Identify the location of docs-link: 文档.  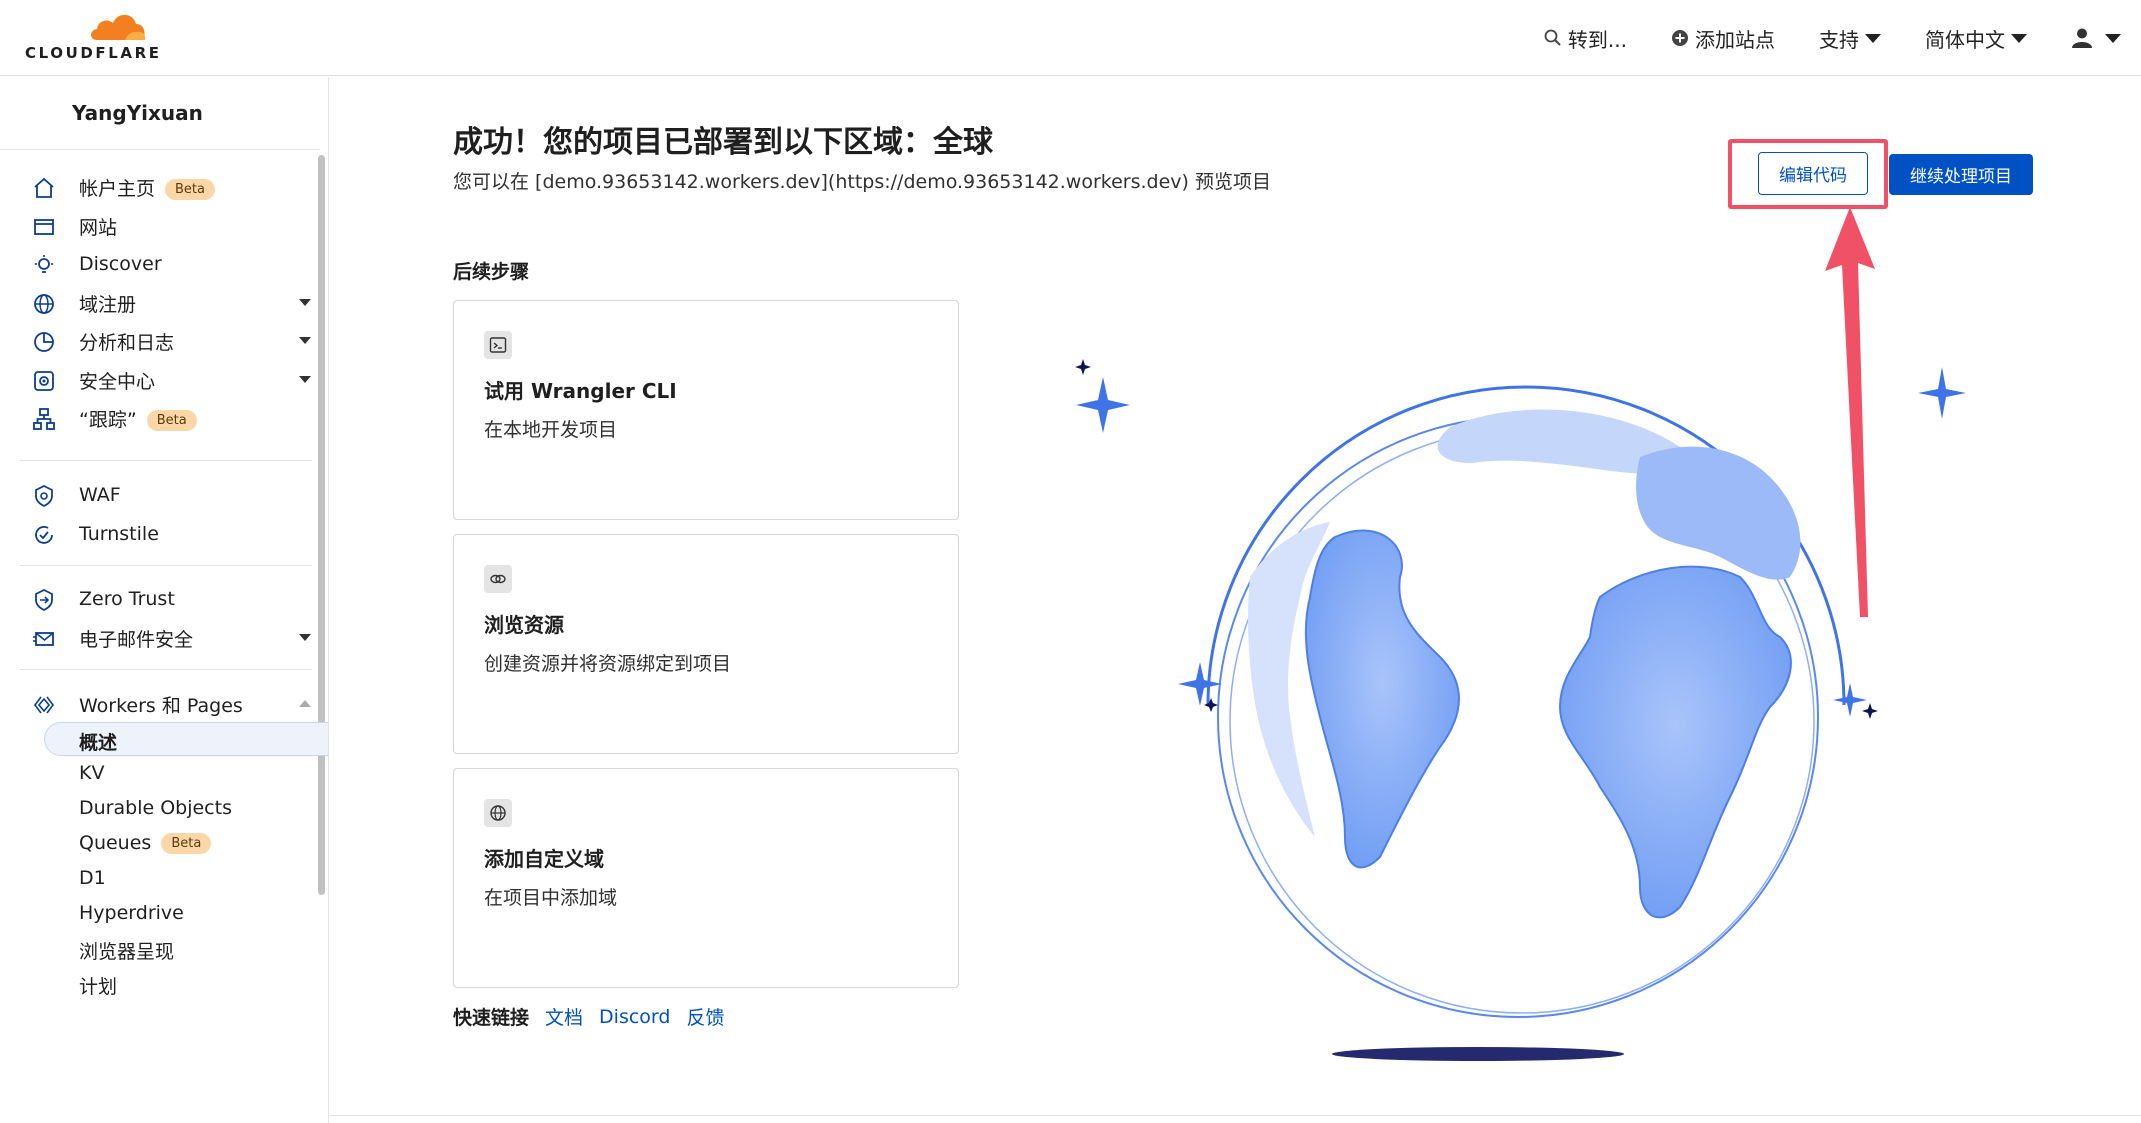
(564, 1016).